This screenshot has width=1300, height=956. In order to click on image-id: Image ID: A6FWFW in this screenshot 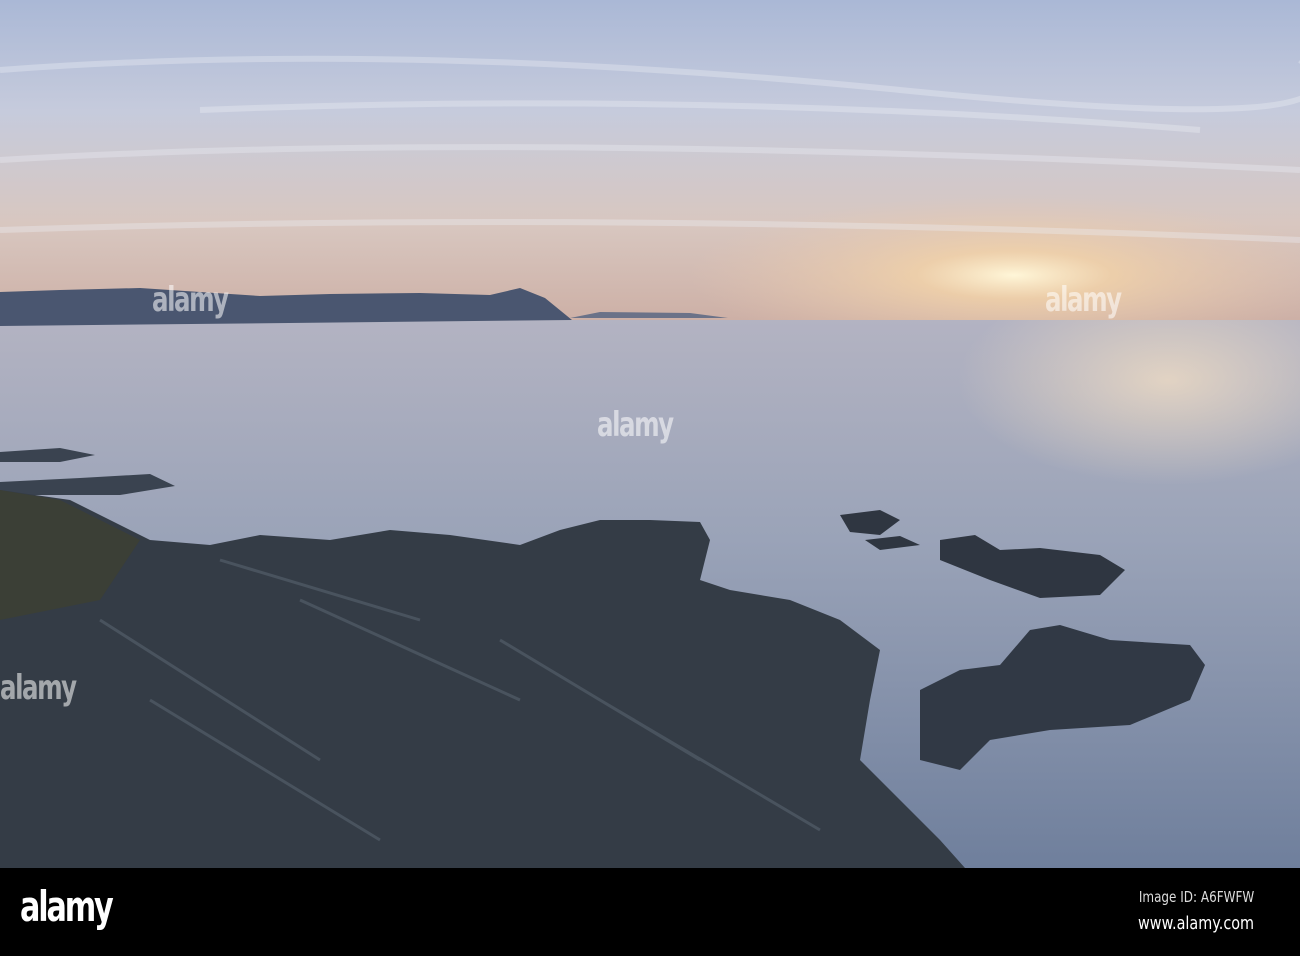, I will do `click(1196, 897)`.